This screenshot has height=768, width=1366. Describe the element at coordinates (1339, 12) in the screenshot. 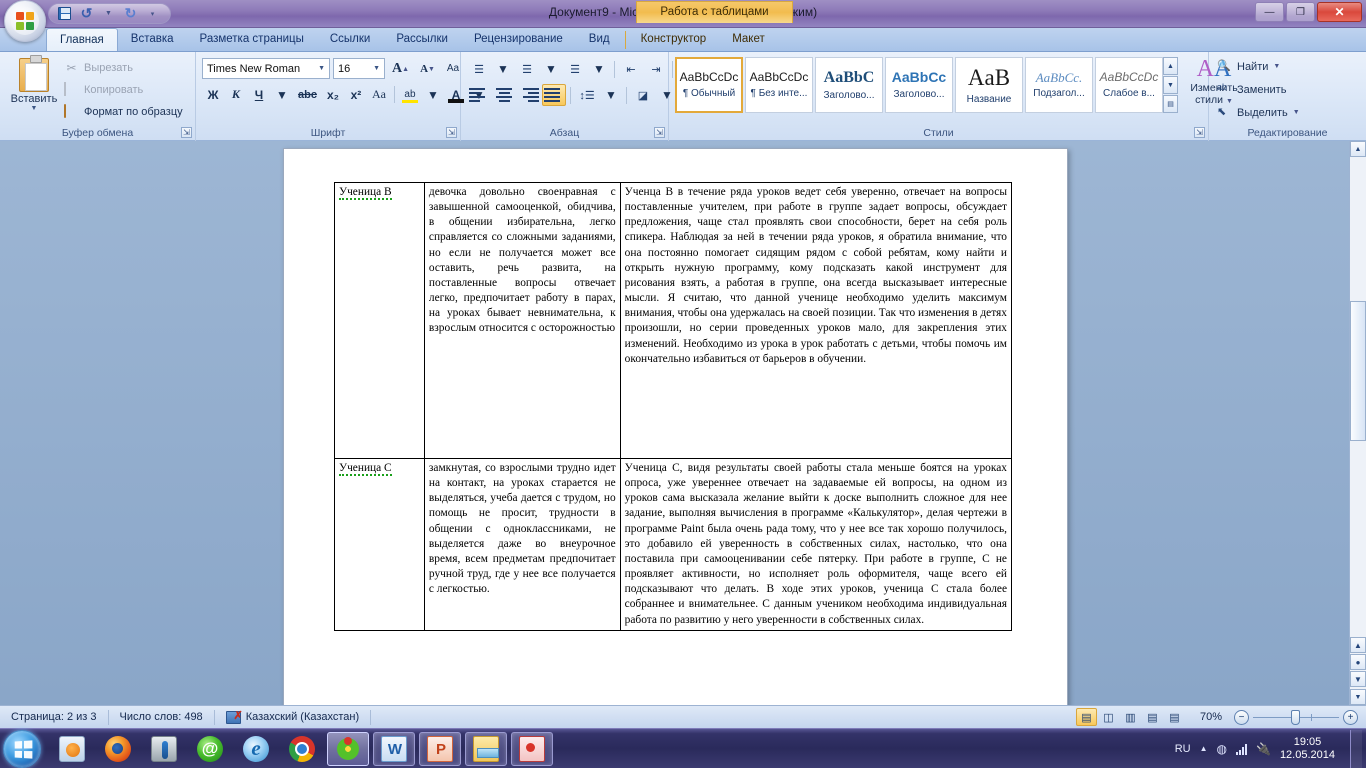

I see `close-button: ✕` at that location.